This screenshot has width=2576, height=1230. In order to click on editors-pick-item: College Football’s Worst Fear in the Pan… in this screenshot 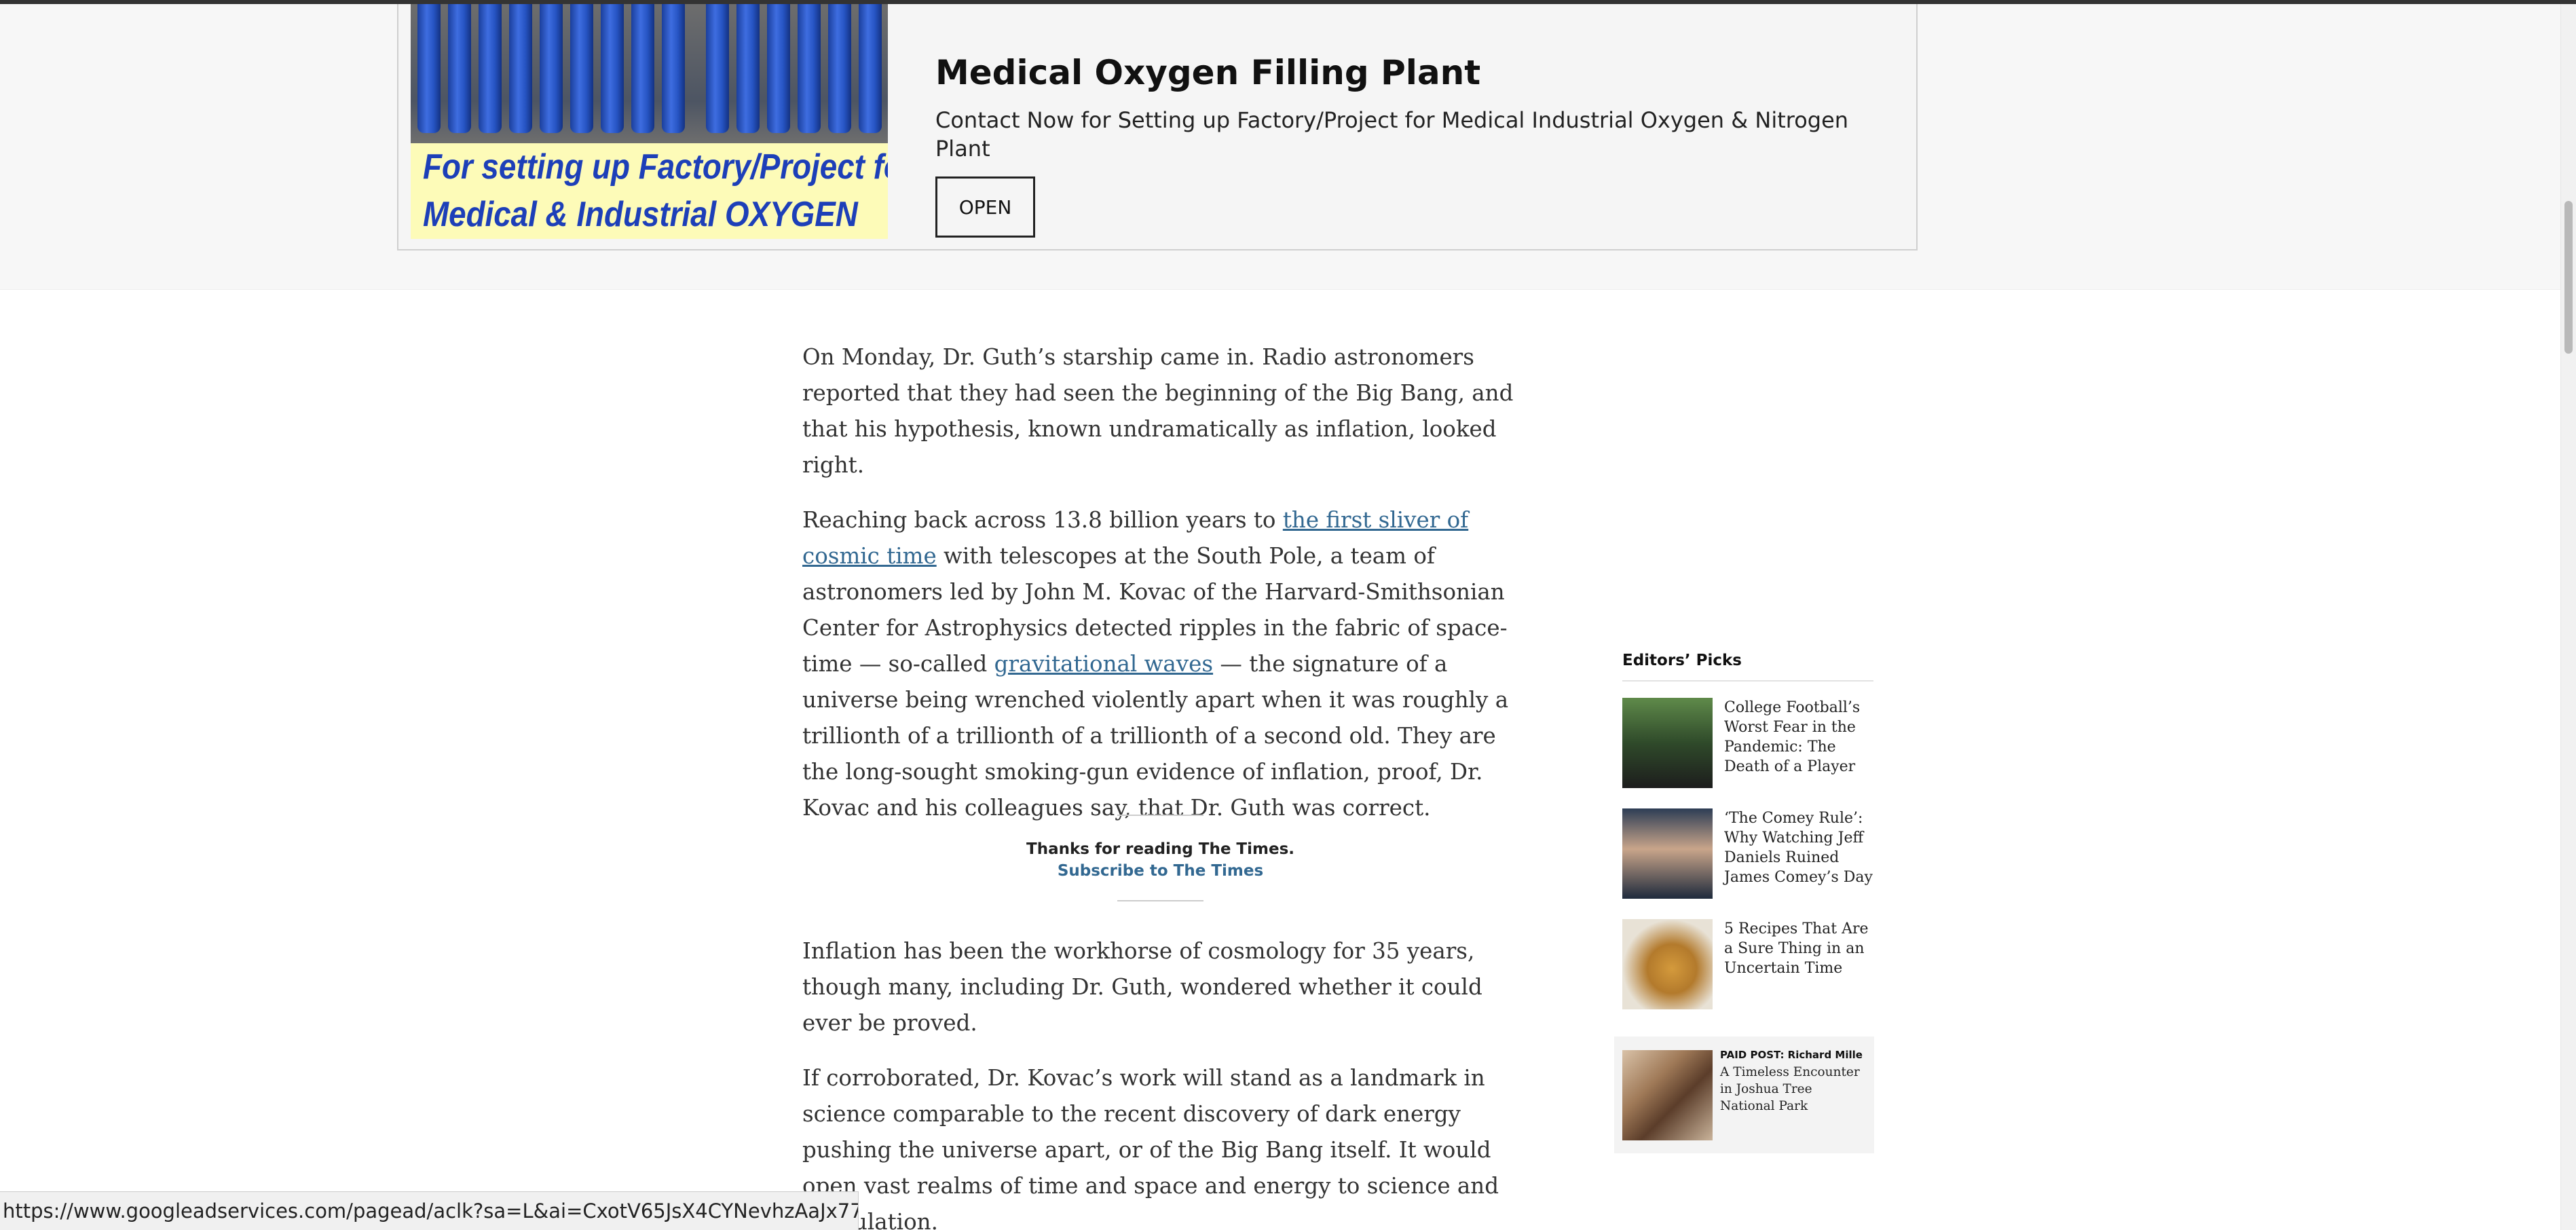, I will do `click(1748, 753)`.